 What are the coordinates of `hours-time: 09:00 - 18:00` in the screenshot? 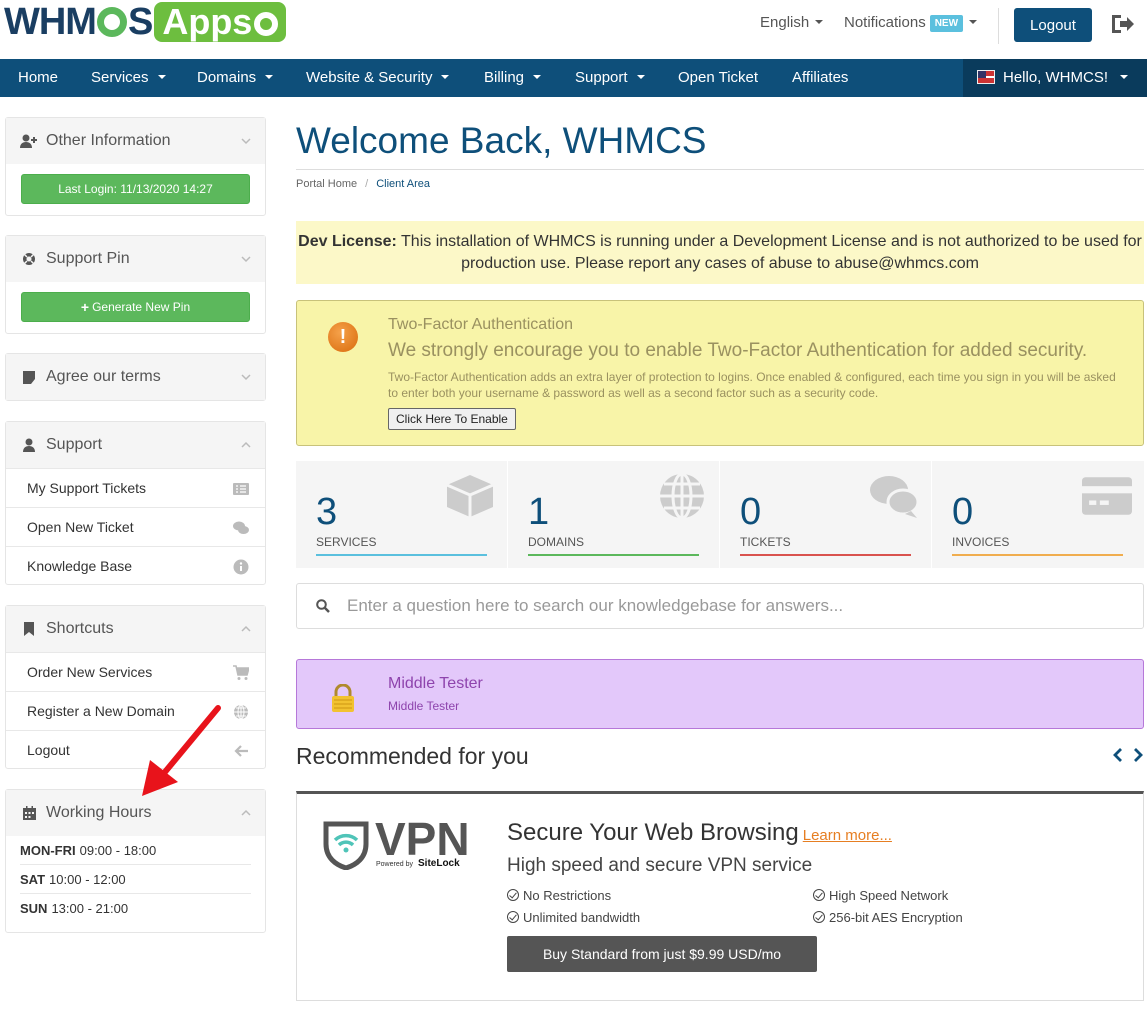 It's located at (118, 850).